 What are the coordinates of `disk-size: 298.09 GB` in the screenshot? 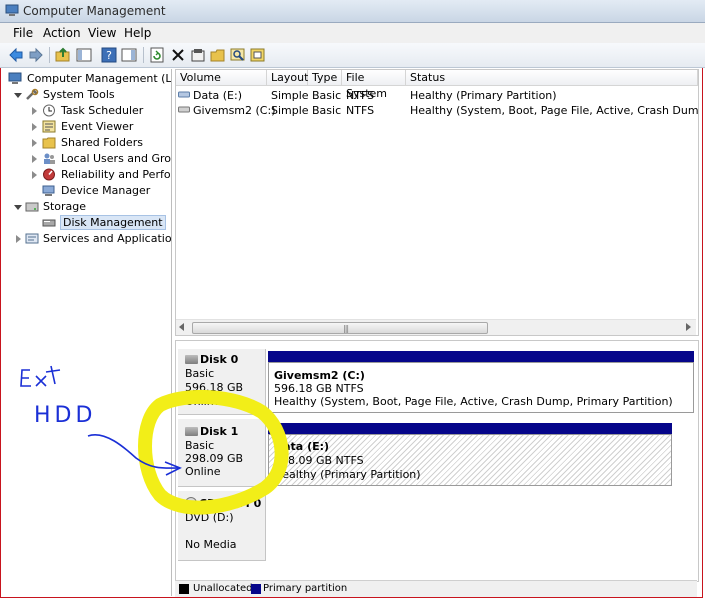 It's located at (214, 458).